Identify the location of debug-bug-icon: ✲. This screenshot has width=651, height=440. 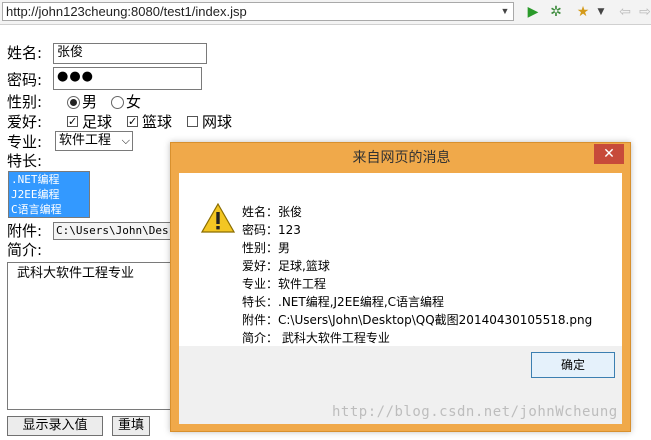
(556, 12).